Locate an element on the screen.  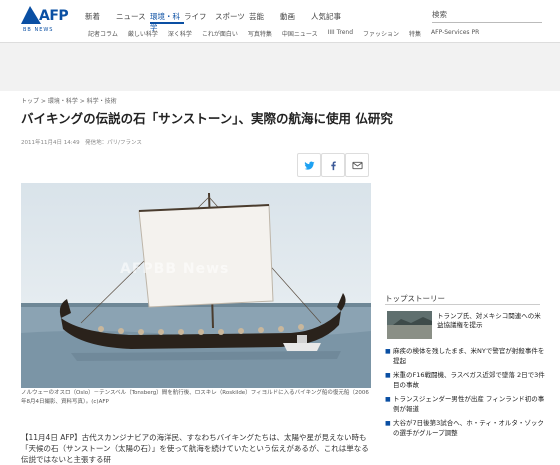
nav-item-life: ライフ is located at coordinates (199, 17).